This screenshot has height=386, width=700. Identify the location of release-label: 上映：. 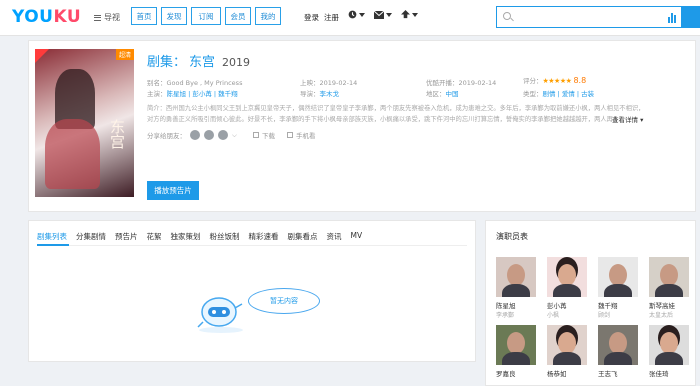
(310, 83).